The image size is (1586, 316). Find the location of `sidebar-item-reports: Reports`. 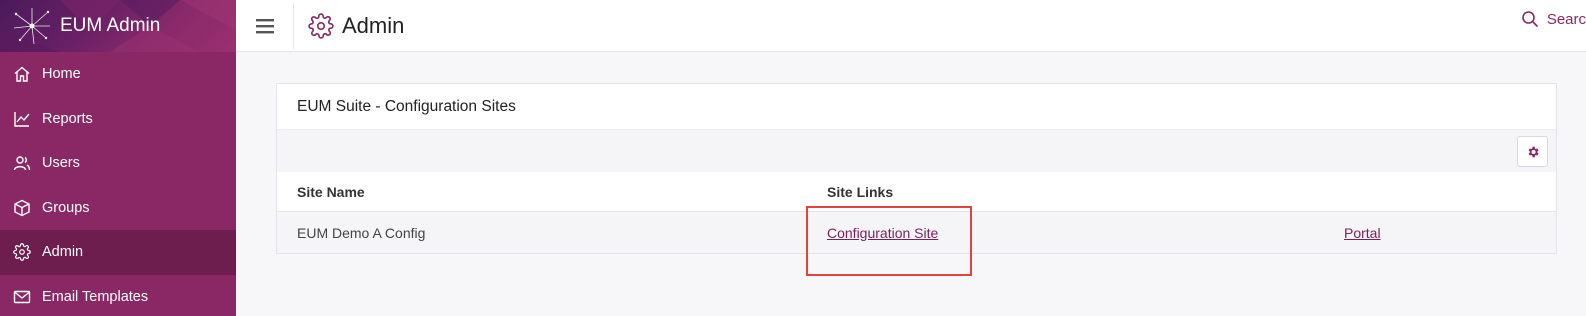

sidebar-item-reports: Reports is located at coordinates (118, 119).